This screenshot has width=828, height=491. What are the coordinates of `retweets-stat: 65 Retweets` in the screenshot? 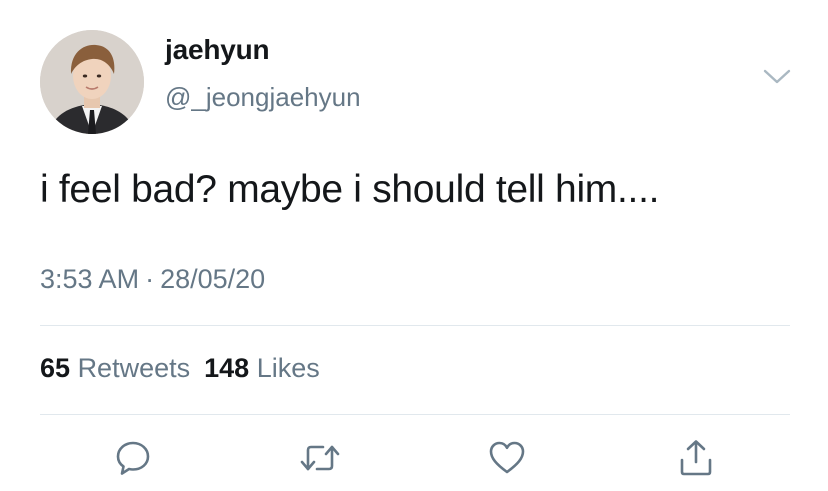 It's located at (115, 368).